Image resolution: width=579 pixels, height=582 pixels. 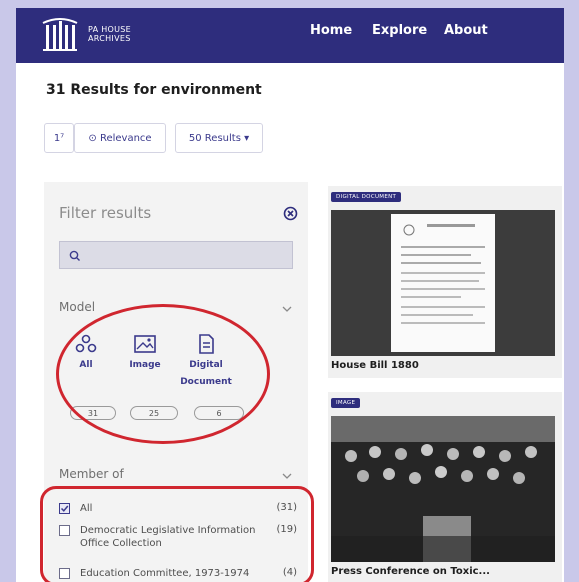 I want to click on filter-search-input, so click(x=176, y=255).